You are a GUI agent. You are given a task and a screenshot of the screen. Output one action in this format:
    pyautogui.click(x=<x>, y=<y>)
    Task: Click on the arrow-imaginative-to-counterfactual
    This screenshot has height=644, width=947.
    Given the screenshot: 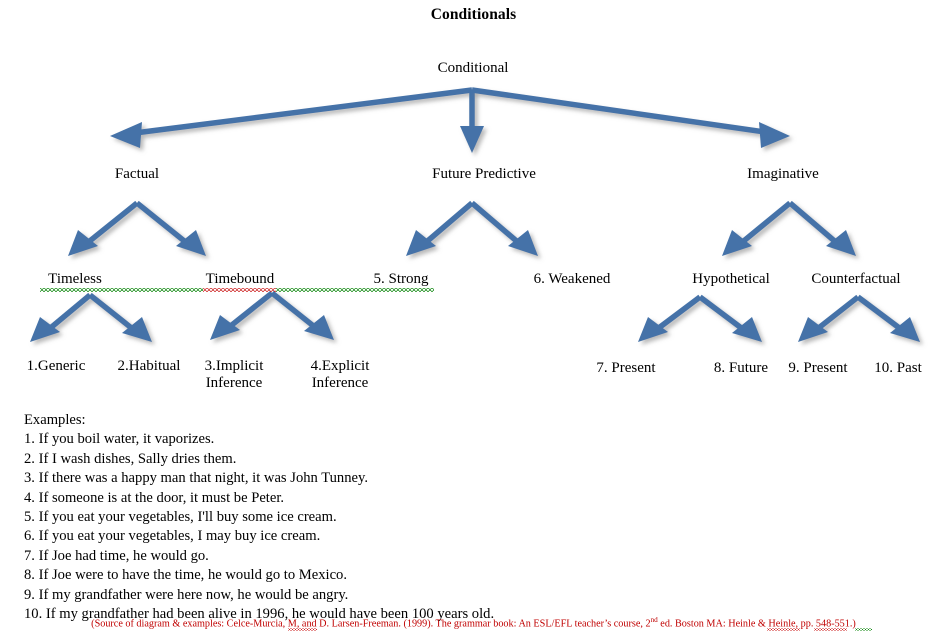 What is the action you would take?
    pyautogui.click(x=822, y=228)
    